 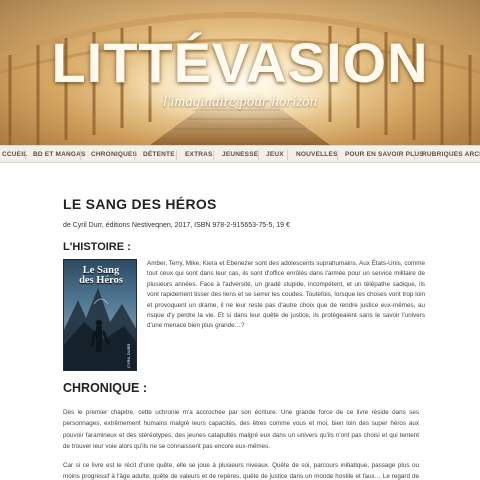 I want to click on nav-item-pour-en-savoir-plus: POUR EN SAVOIR PLUS, so click(x=384, y=154).